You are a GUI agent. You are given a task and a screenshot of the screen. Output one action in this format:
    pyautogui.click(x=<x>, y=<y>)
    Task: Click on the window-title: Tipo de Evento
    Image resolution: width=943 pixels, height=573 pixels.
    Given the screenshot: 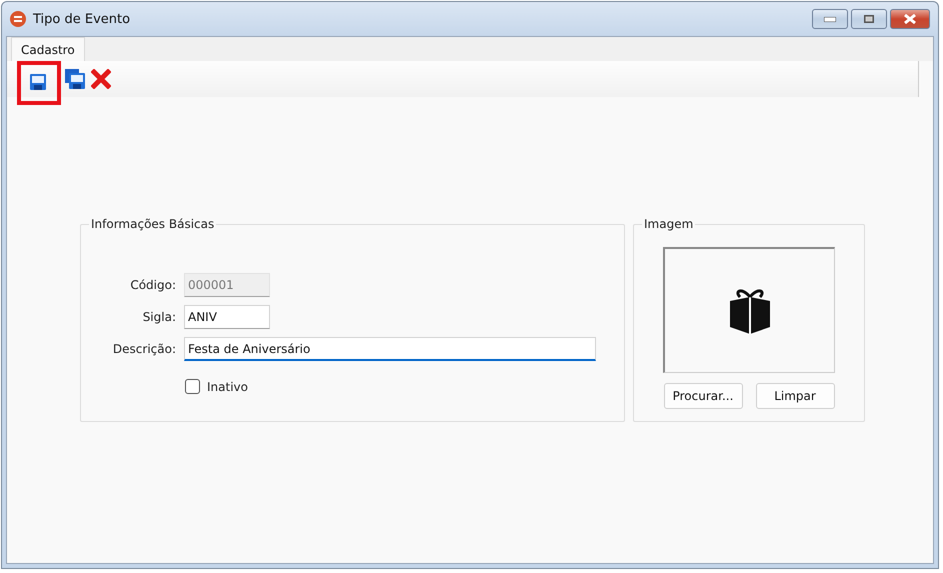 What is the action you would take?
    pyautogui.click(x=81, y=19)
    